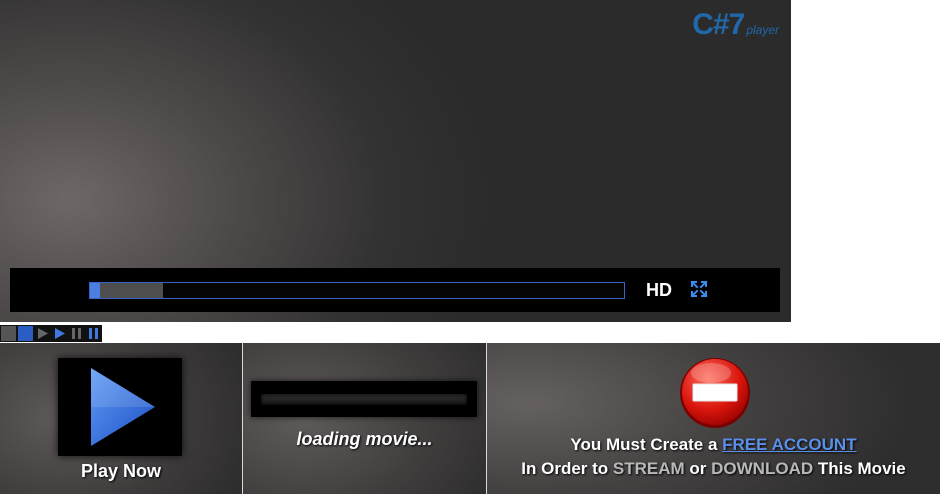 The image size is (940, 494). Describe the element at coordinates (715, 393) in the screenshot. I see `stop-icon` at that location.